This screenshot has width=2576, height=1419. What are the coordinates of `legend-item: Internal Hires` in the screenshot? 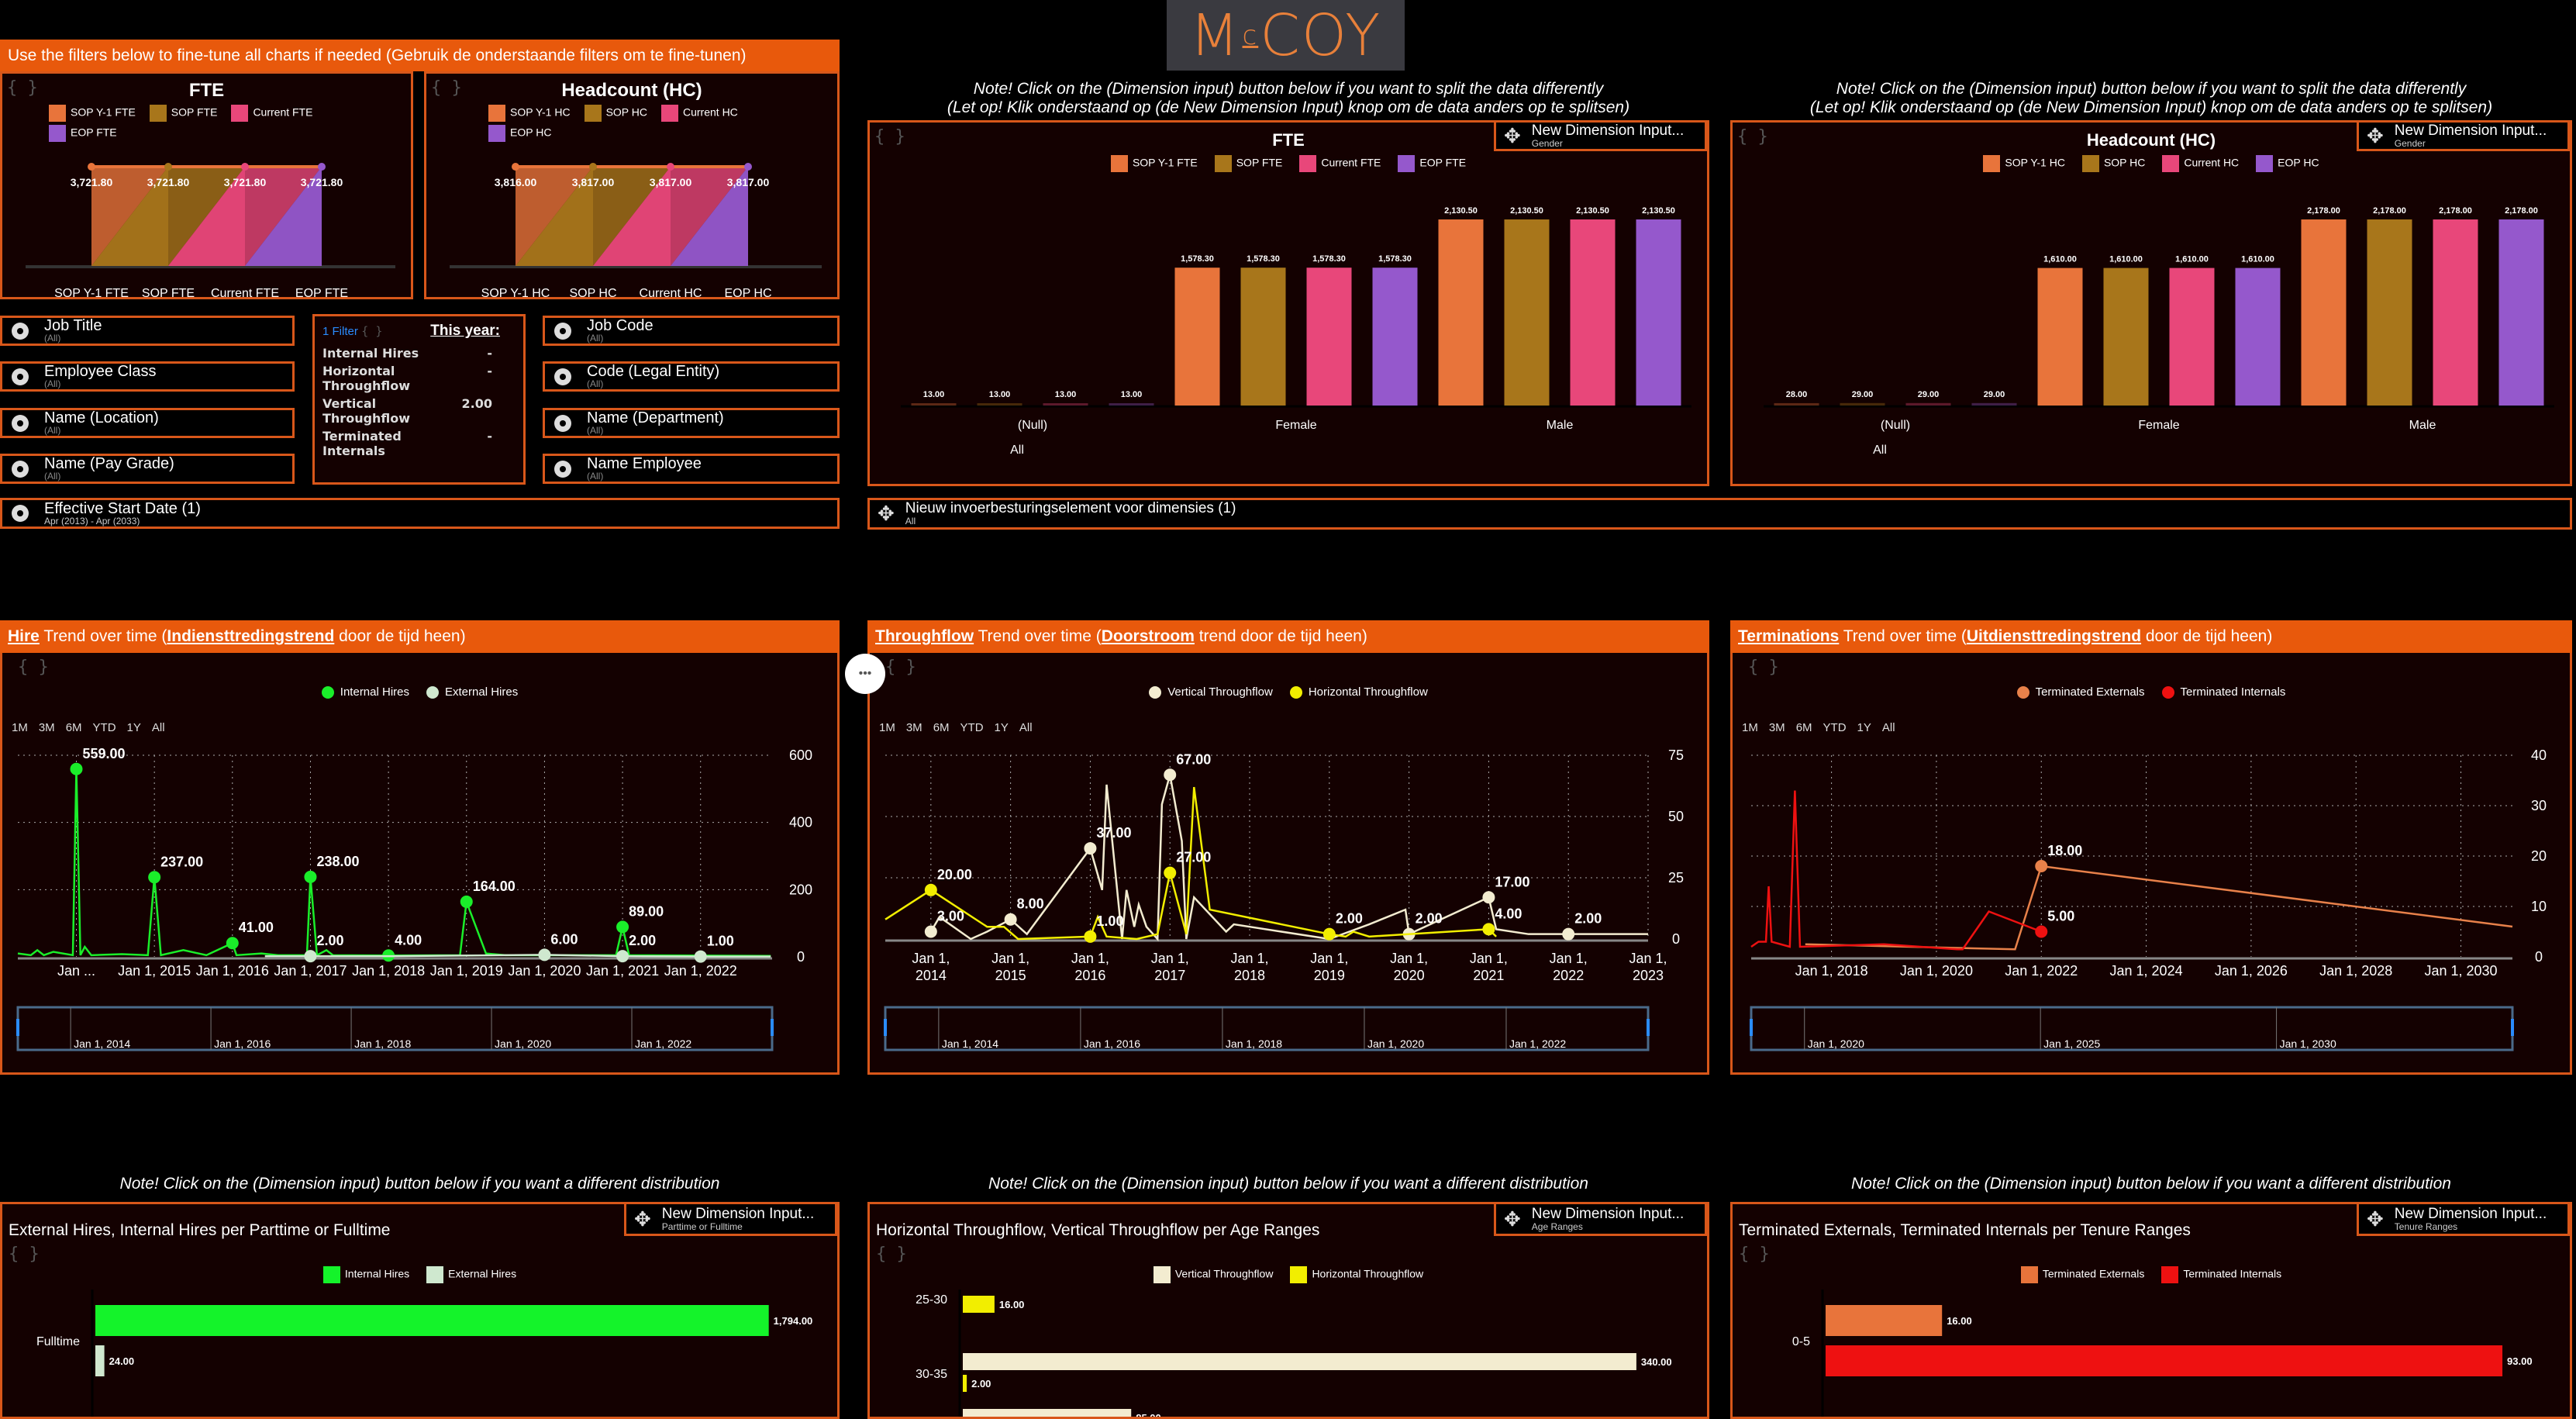 It's located at (365, 1274).